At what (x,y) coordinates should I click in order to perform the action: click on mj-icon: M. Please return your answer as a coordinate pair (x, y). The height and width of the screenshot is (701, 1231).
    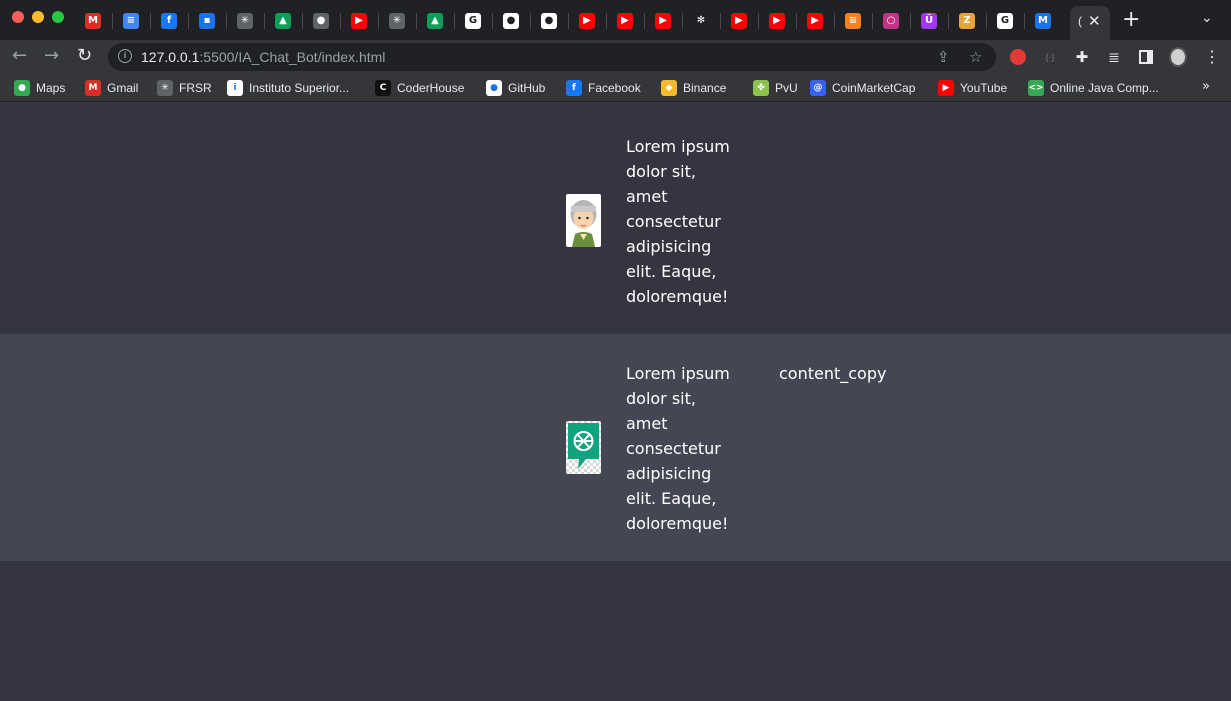
    Looking at the image, I should click on (1043, 21).